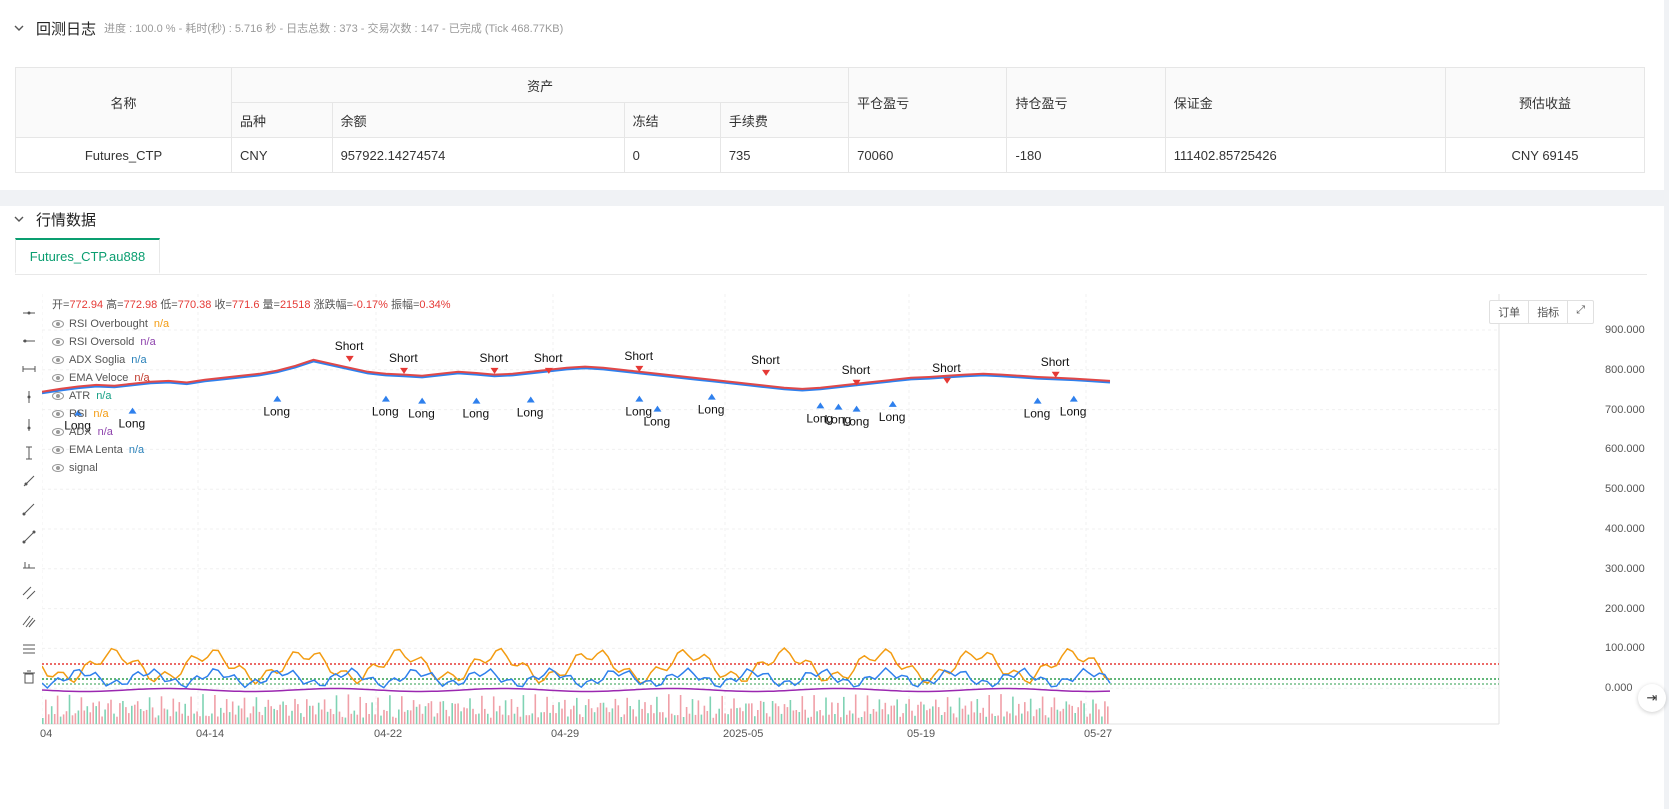 This screenshot has width=1669, height=809. Describe the element at coordinates (282, 155) in the screenshot. I see `cell-symbol: CNY` at that location.